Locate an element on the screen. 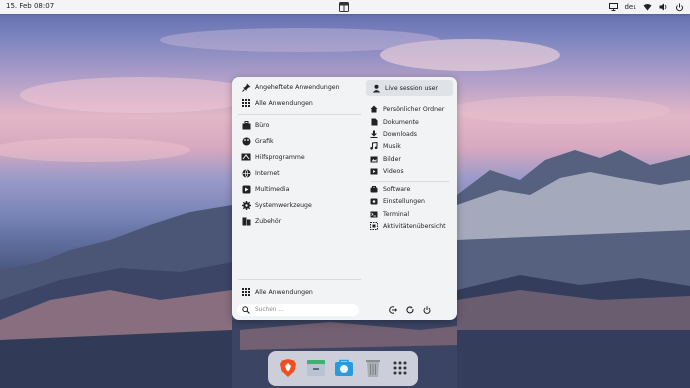 The height and width of the screenshot is (388, 690). pin-icon is located at coordinates (246, 87).